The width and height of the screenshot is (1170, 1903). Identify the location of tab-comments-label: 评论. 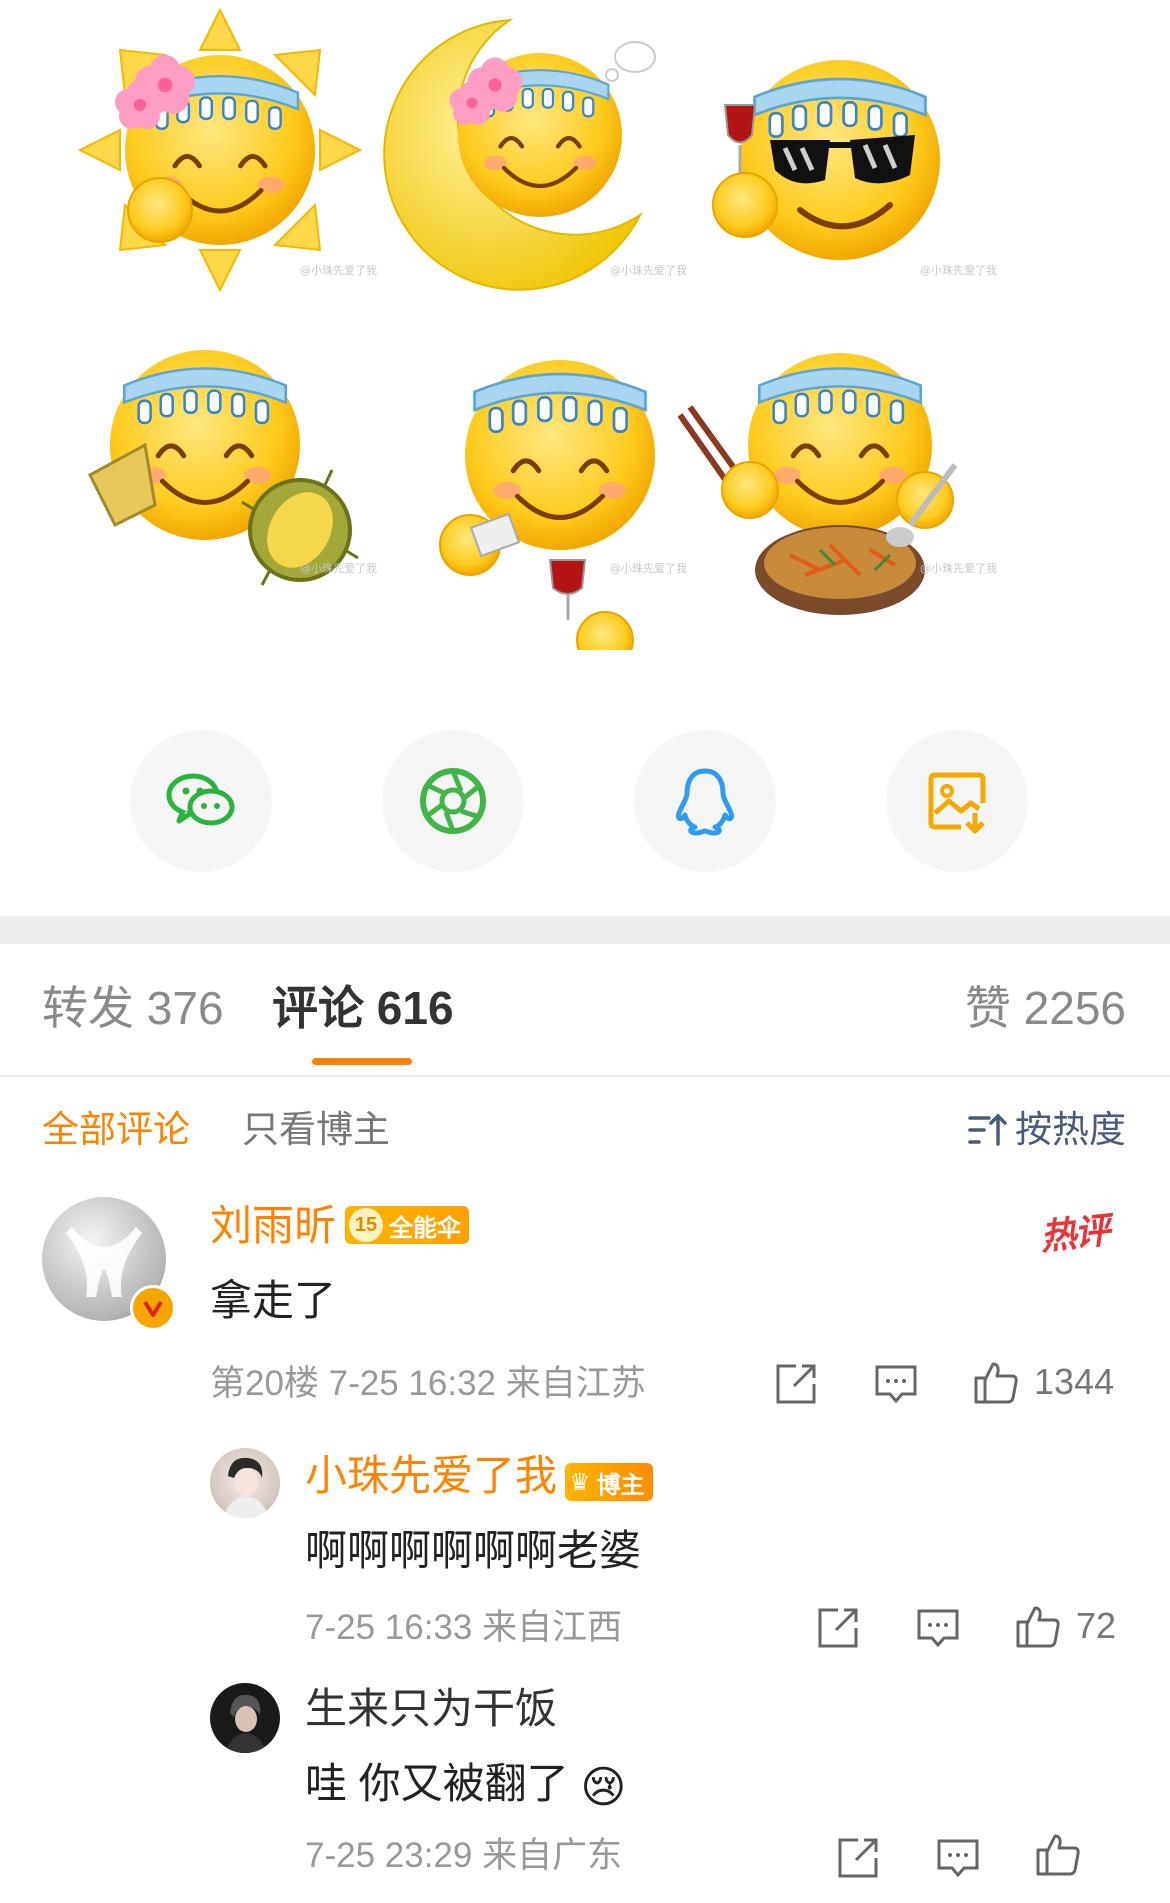
(318, 1008).